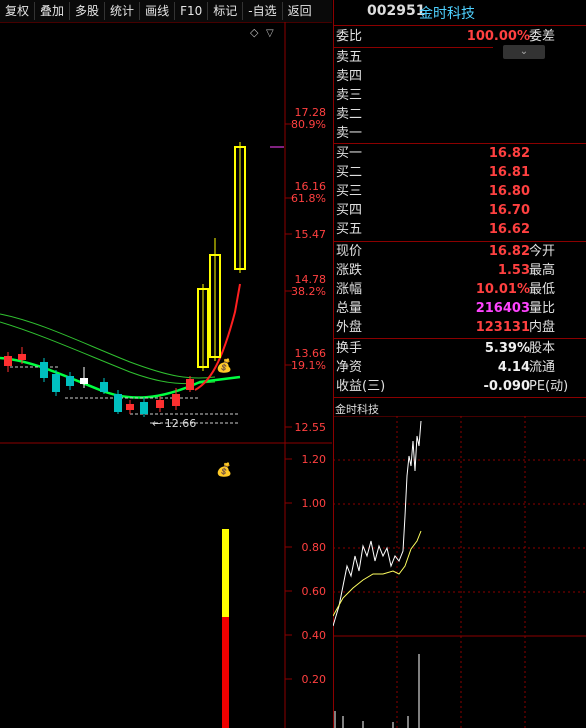 This screenshot has width=586, height=728. Describe the element at coordinates (513, 367) in the screenshot. I see `stat-value: 4.14` at that location.